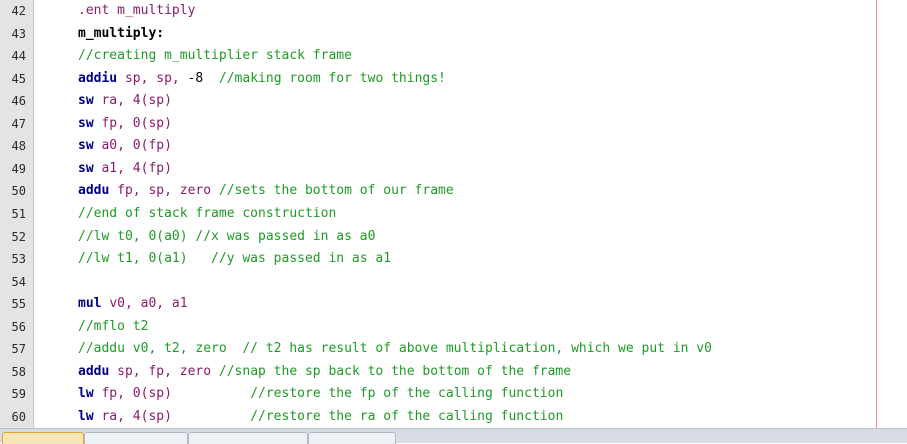  I want to click on line-number: 49, so click(18, 168).